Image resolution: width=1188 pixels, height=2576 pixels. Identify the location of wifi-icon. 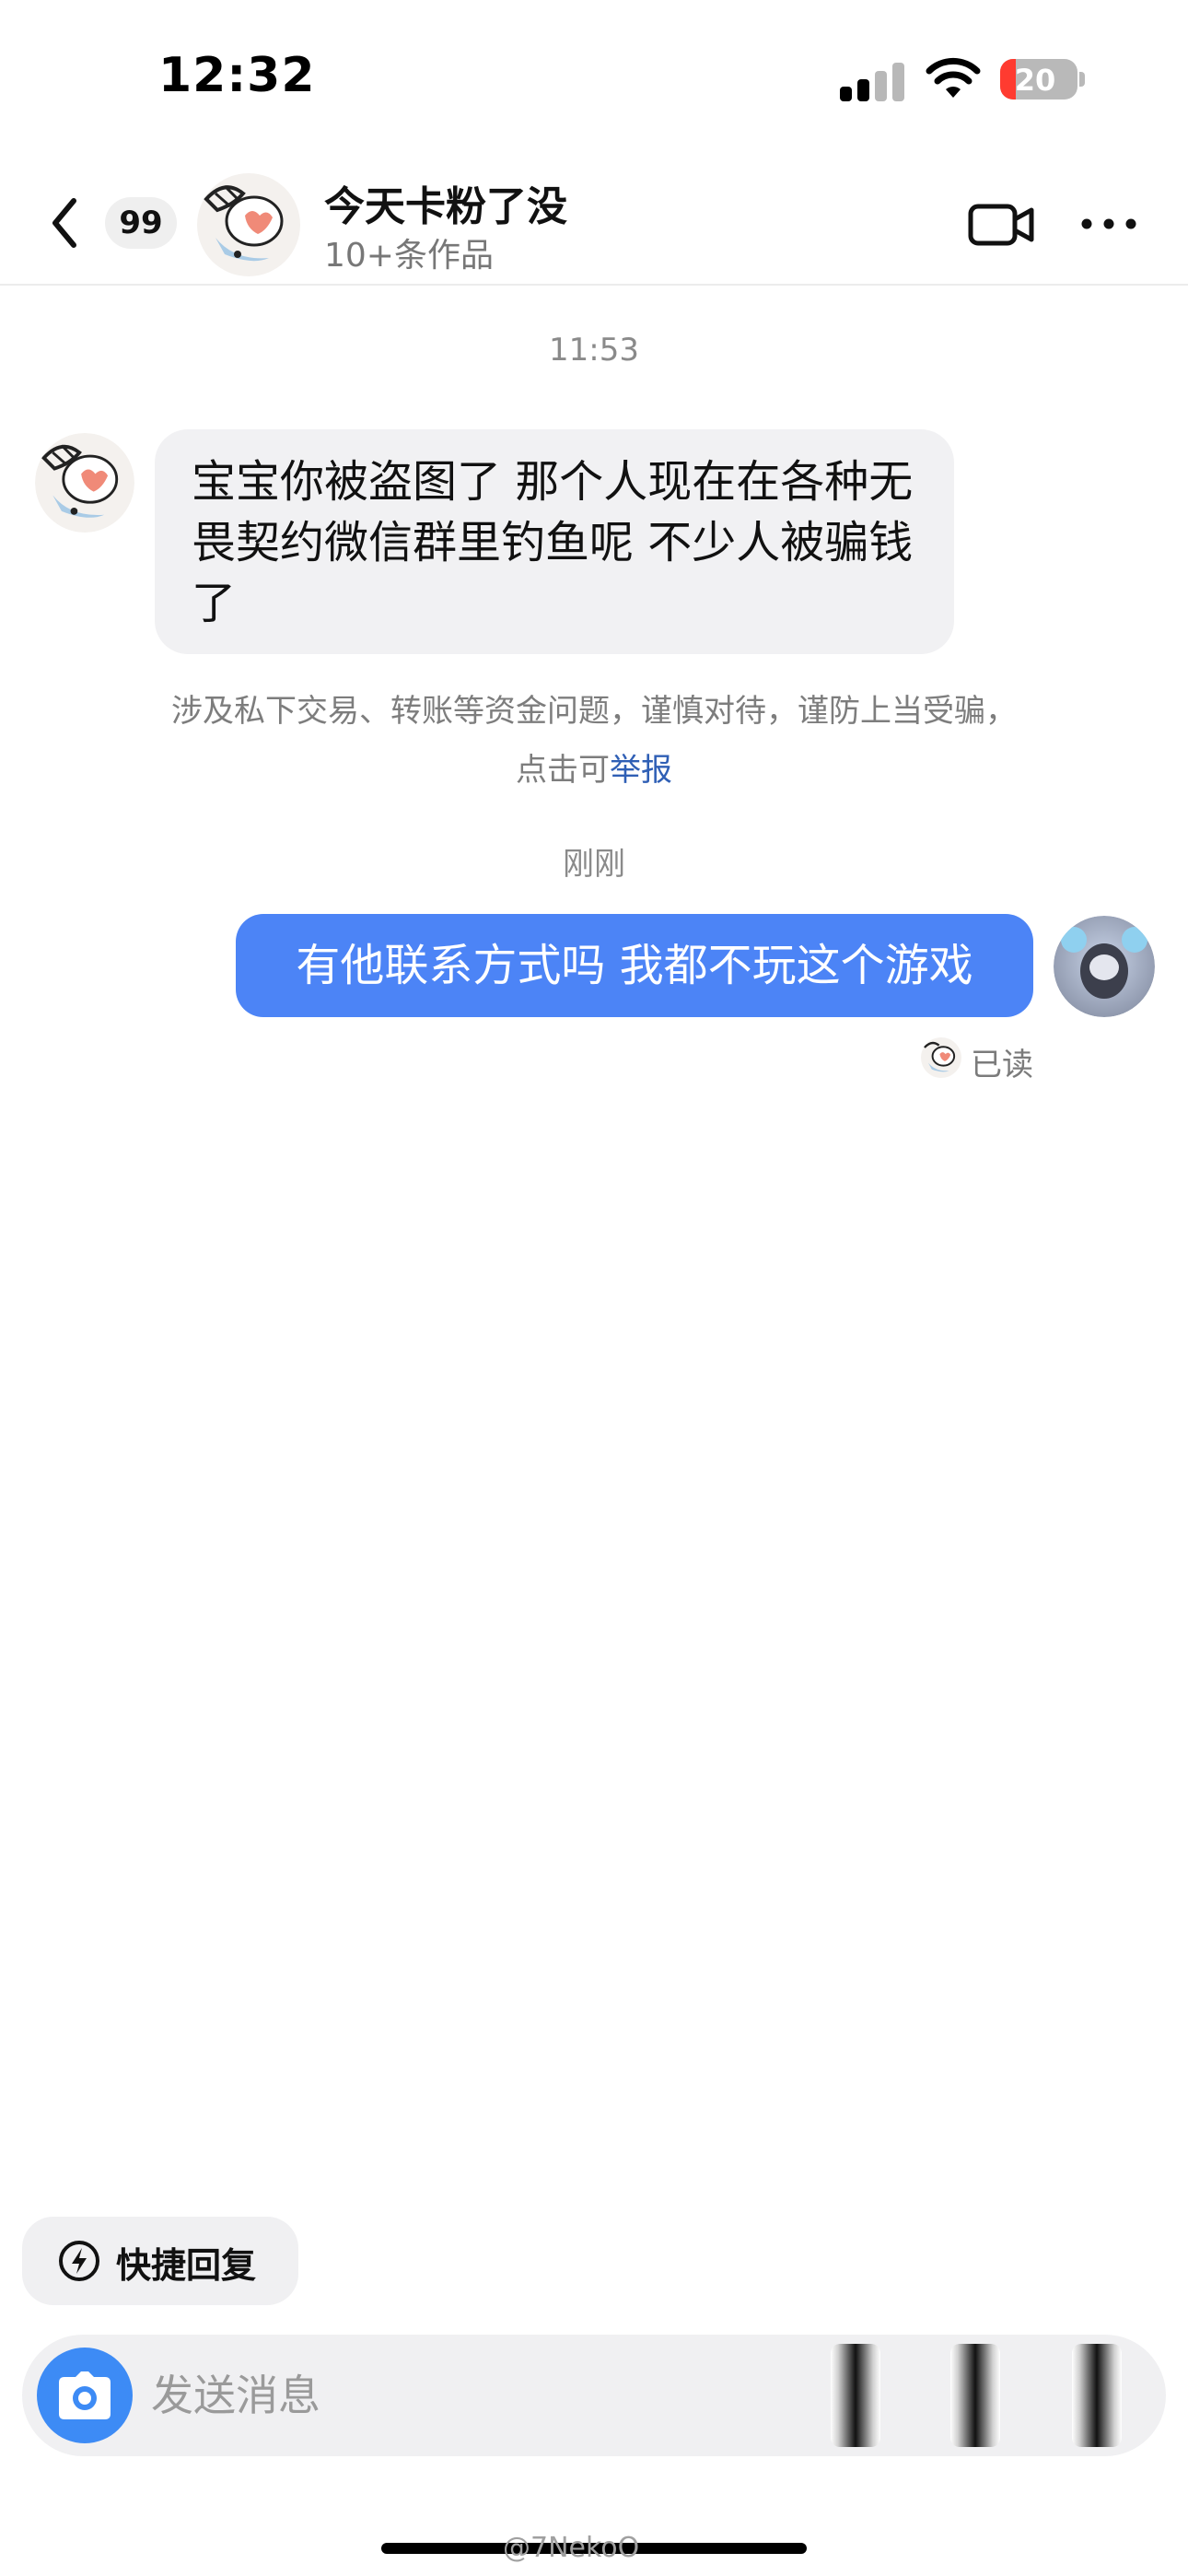
(954, 77).